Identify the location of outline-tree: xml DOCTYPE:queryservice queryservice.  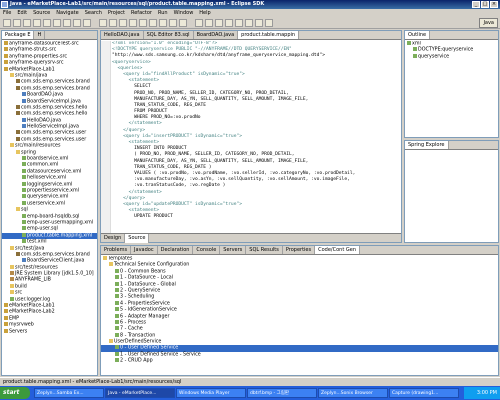
(451, 89).